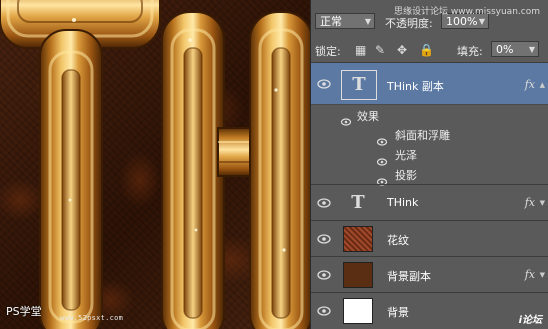  Describe the element at coordinates (398, 240) in the screenshot. I see `layer-name: 花纹` at that location.